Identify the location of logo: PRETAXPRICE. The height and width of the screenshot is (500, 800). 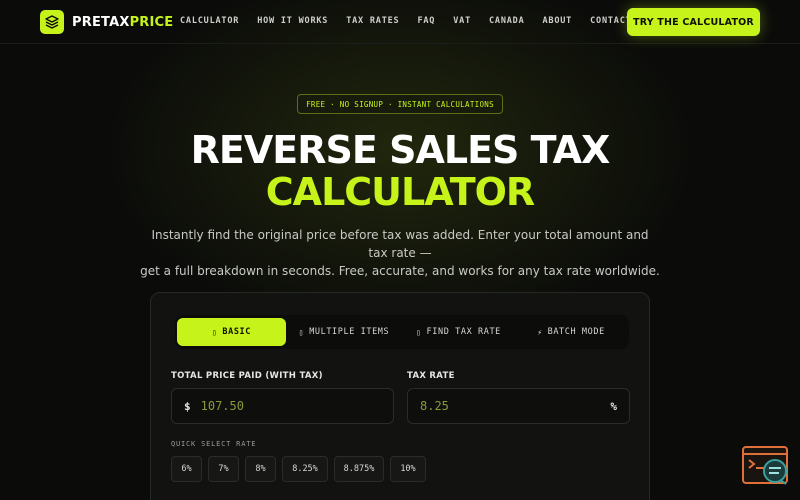
(106, 22).